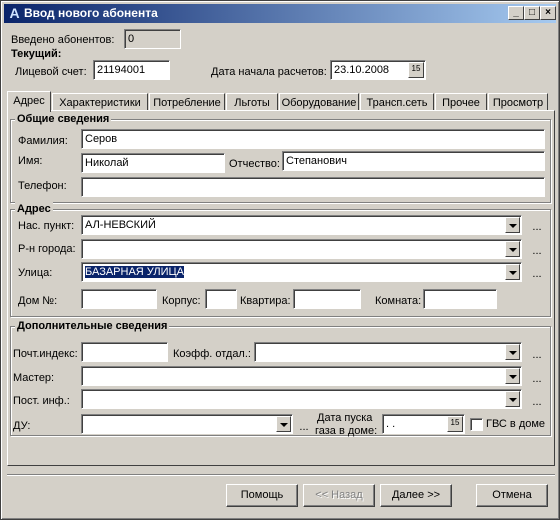  I want to click on apartment-label: Квартира:, so click(265, 301).